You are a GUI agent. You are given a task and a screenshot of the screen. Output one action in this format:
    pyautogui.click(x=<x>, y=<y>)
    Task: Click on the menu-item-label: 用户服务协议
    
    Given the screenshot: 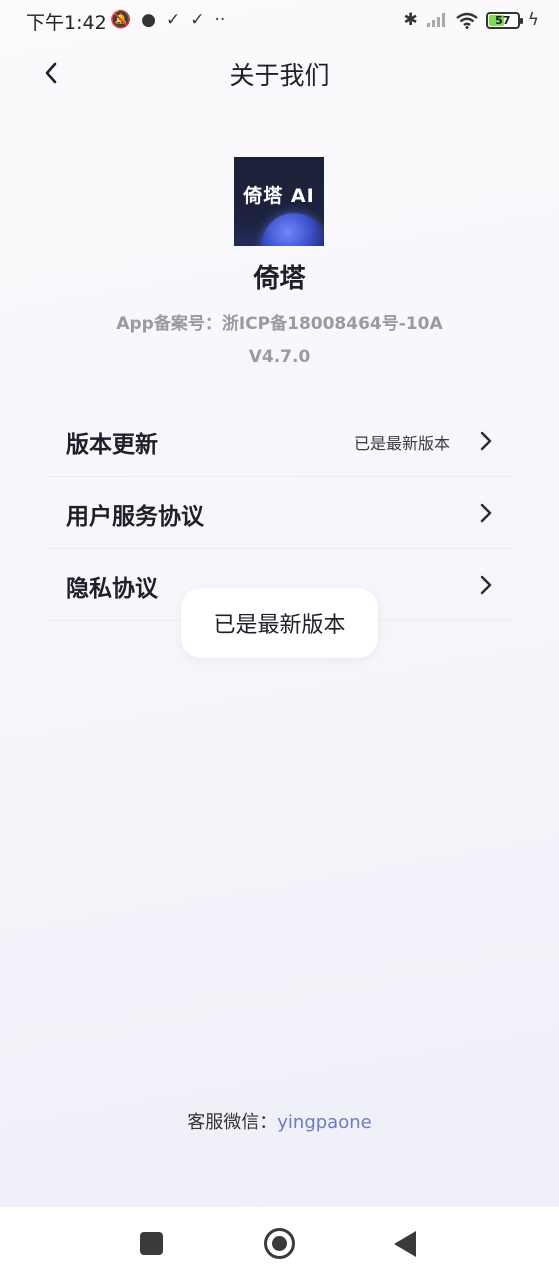 What is the action you would take?
    pyautogui.click(x=135, y=517)
    